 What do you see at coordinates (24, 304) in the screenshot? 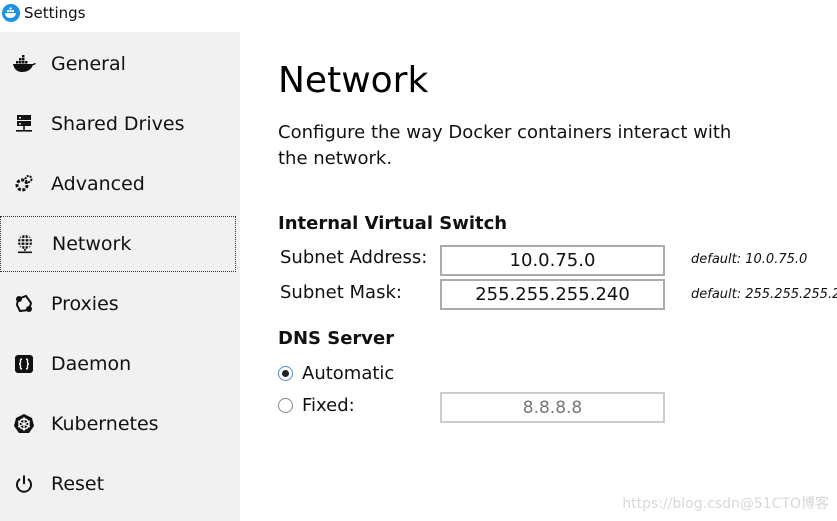
I see `proxy-nodes-icon` at bounding box center [24, 304].